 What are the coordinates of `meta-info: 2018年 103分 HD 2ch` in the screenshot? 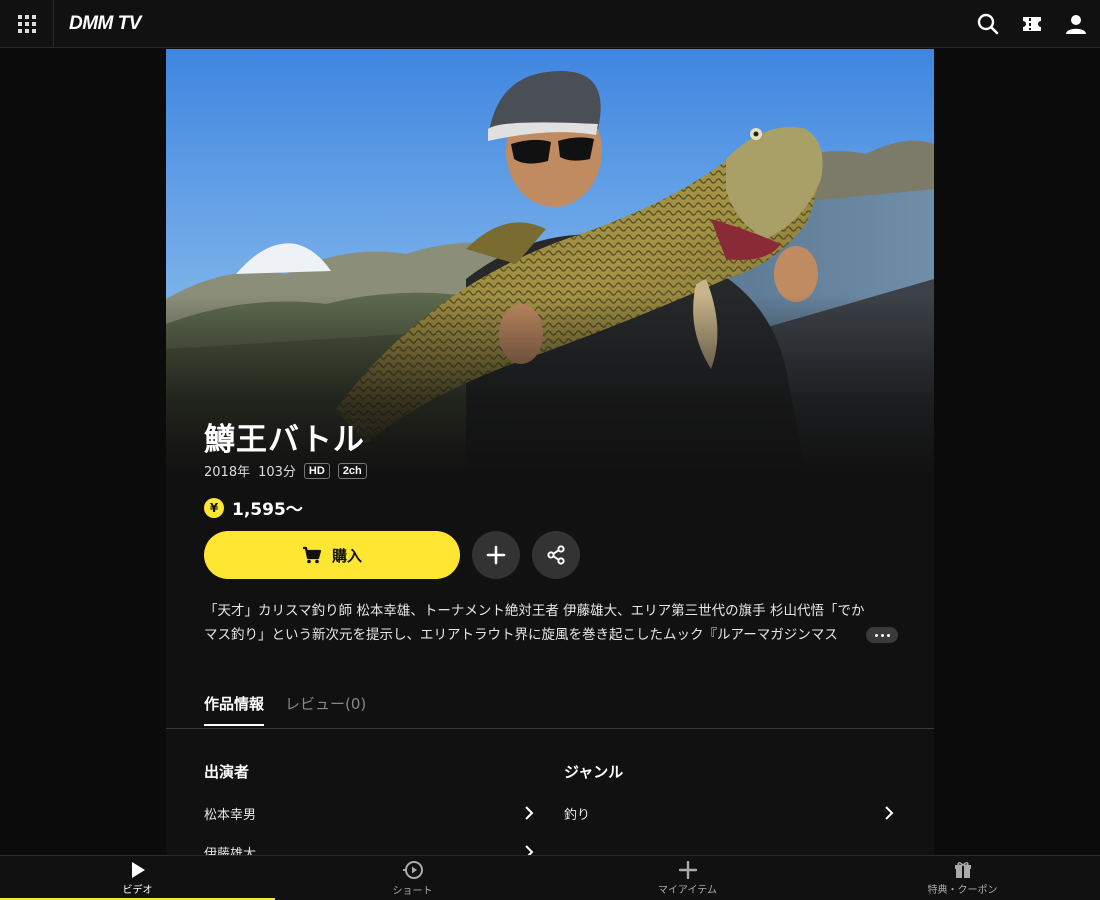 It's located at (285, 470).